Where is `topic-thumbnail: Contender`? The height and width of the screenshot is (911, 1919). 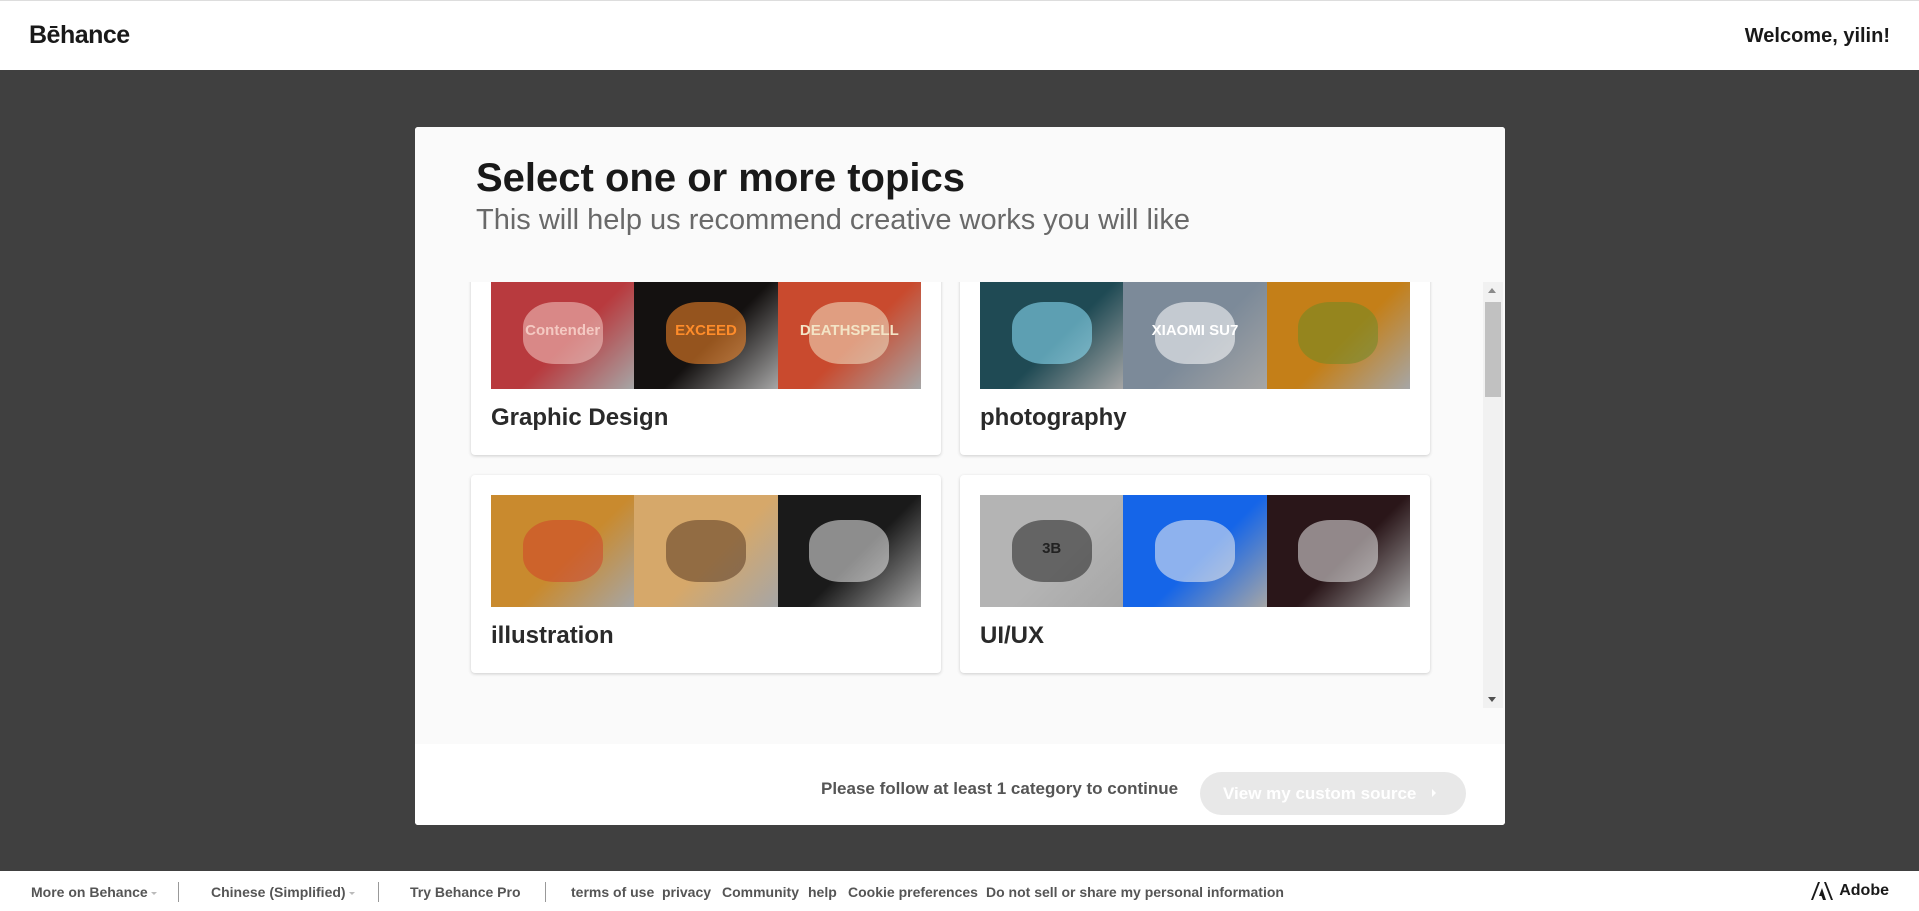
topic-thumbnail: Contender is located at coordinates (563, 335).